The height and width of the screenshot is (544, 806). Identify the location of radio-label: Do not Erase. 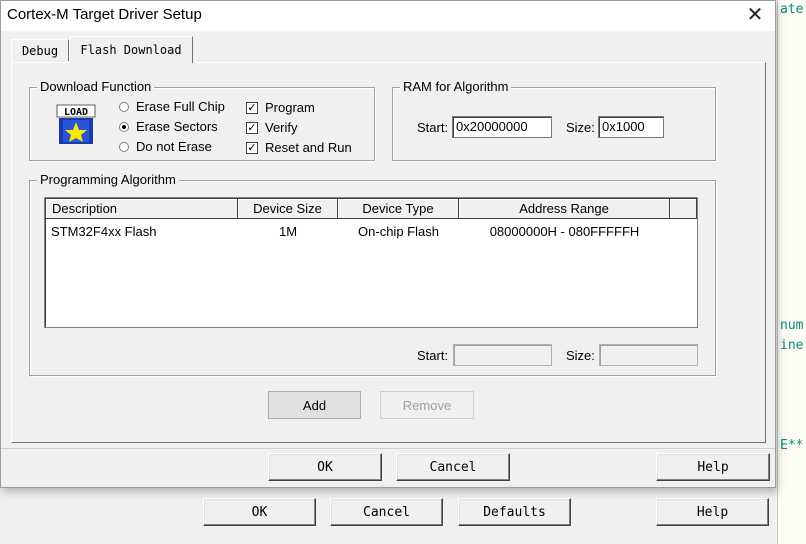
(174, 146).